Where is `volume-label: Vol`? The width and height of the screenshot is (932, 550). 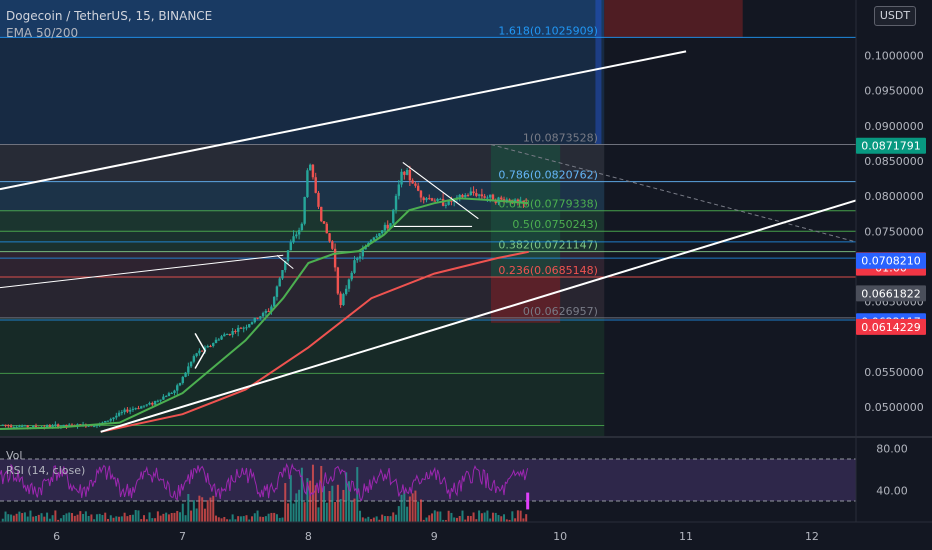 volume-label: Vol is located at coordinates (14, 455).